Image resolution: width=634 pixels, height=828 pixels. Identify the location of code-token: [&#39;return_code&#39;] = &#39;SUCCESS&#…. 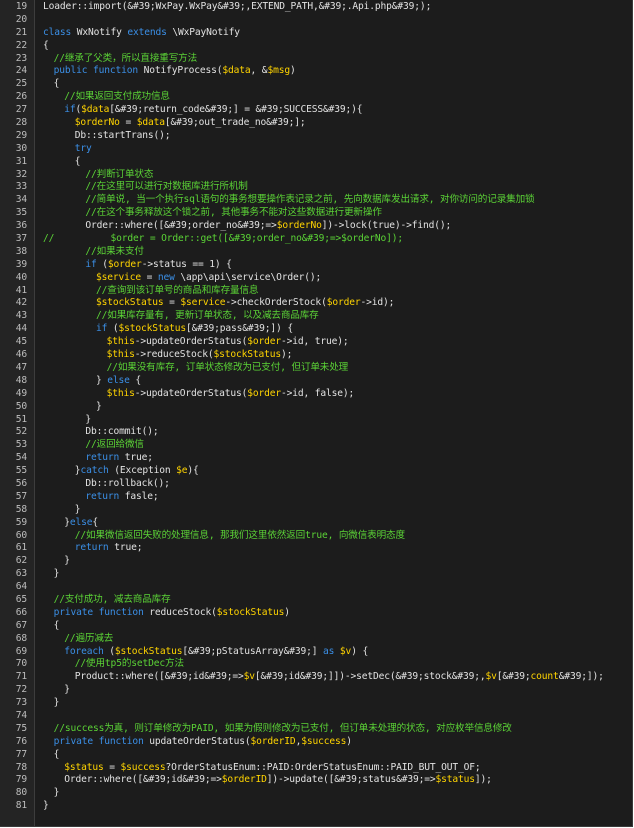
(236, 110).